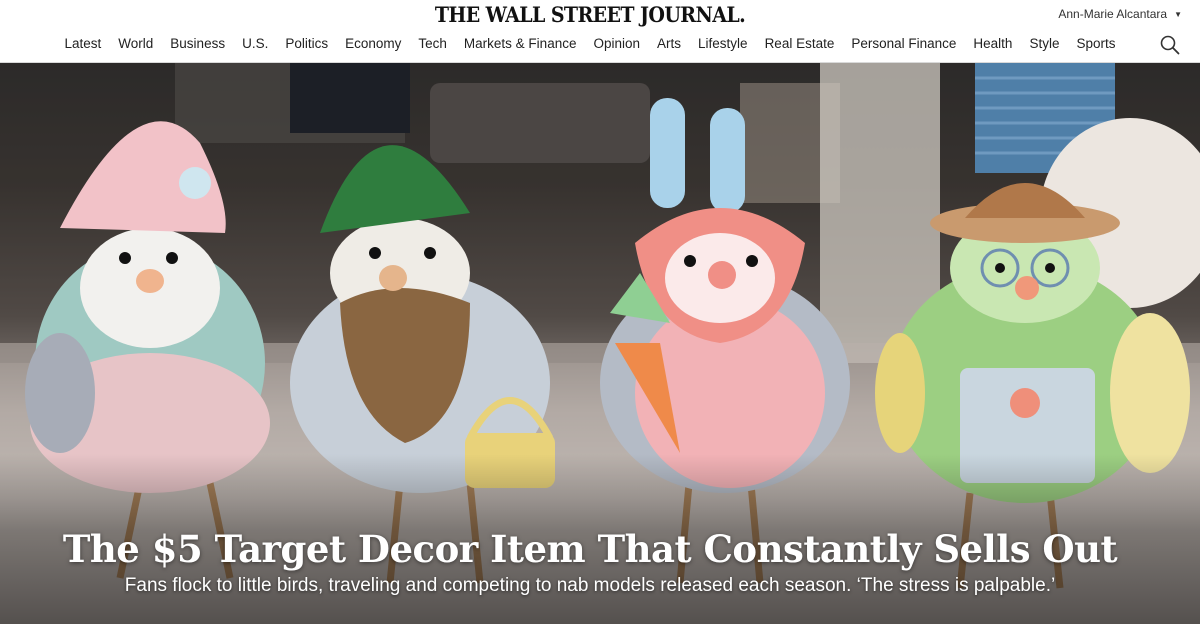  Describe the element at coordinates (373, 43) in the screenshot. I see `nav-item-economy: Economy` at that location.